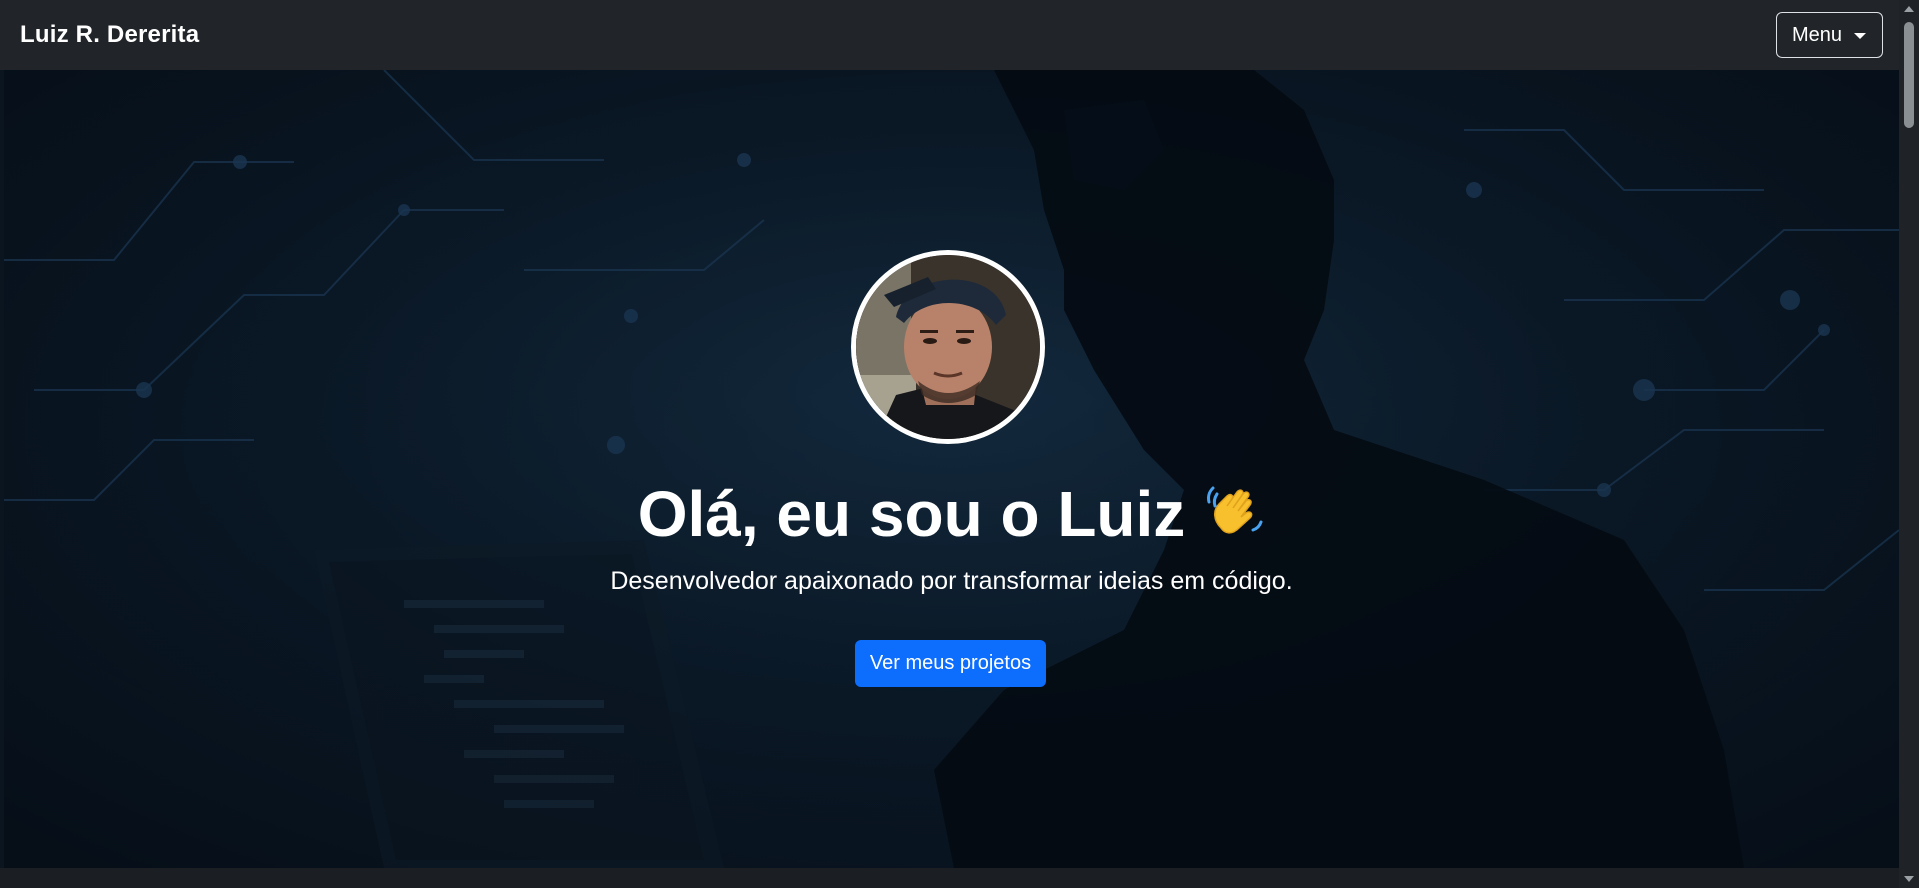 Image resolution: width=1919 pixels, height=888 pixels. I want to click on caret-down-icon, so click(1860, 36).